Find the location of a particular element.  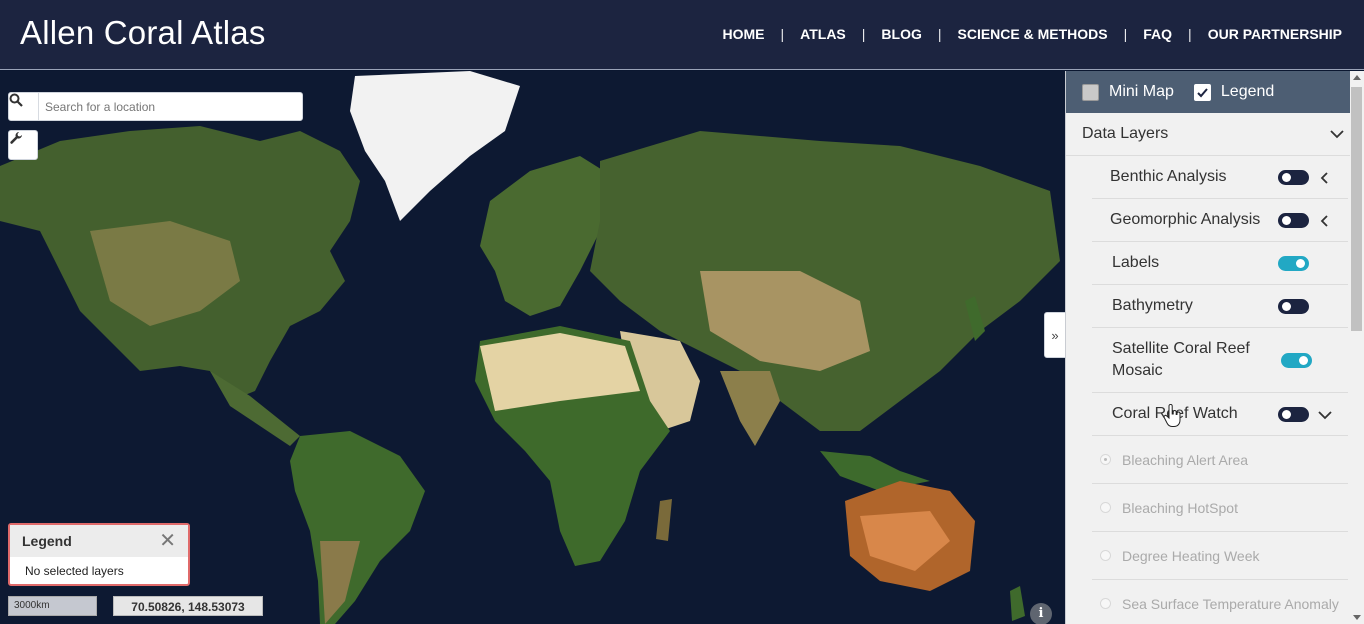

sublayer-degree-heating-week: Degree Heating Week is located at coordinates (1220, 556).